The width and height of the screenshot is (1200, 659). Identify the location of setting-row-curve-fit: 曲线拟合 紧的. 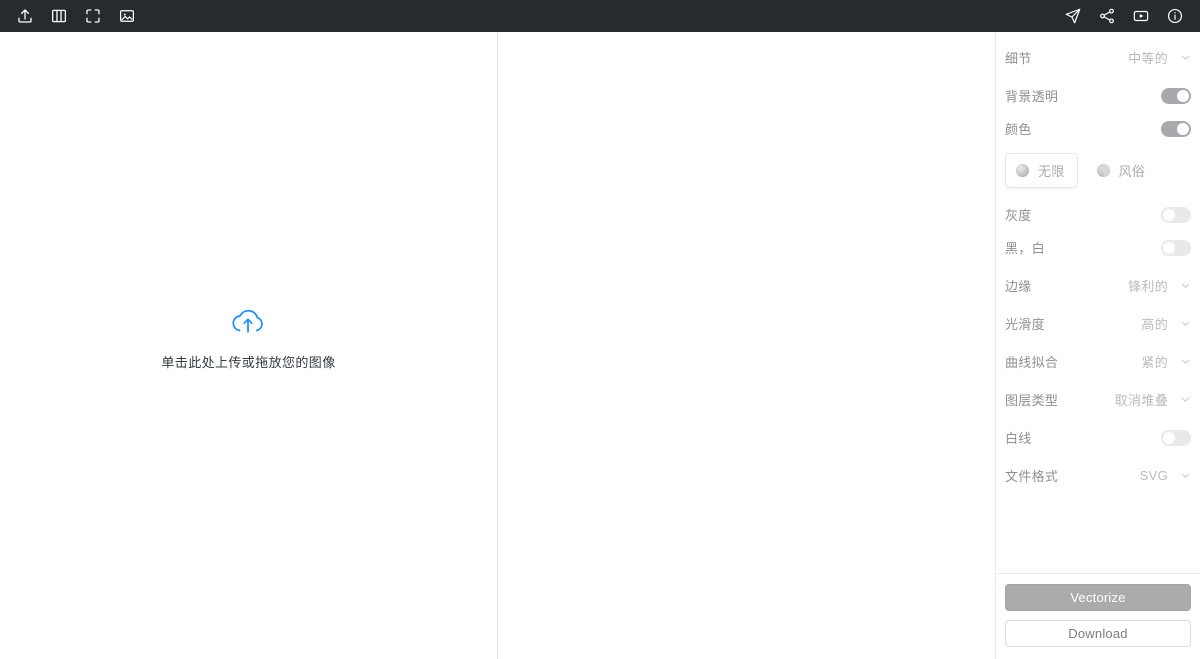
(1098, 361).